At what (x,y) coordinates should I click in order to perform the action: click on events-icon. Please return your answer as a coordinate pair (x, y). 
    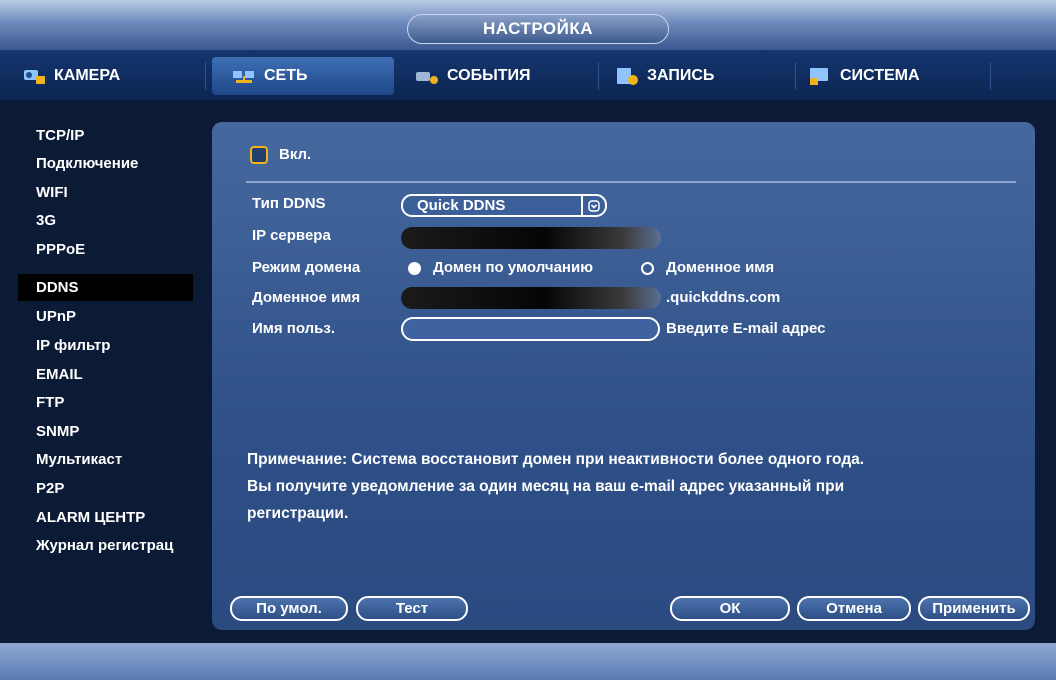
    Looking at the image, I should click on (427, 76).